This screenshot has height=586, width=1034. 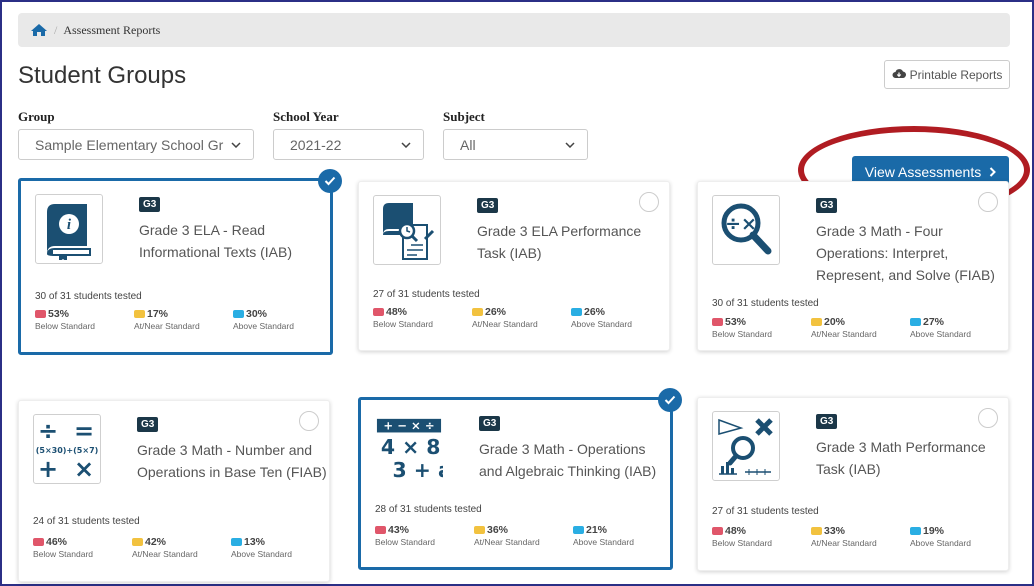 I want to click on near-standard-stat: 20% At/Near Standard, so click(x=857, y=327).